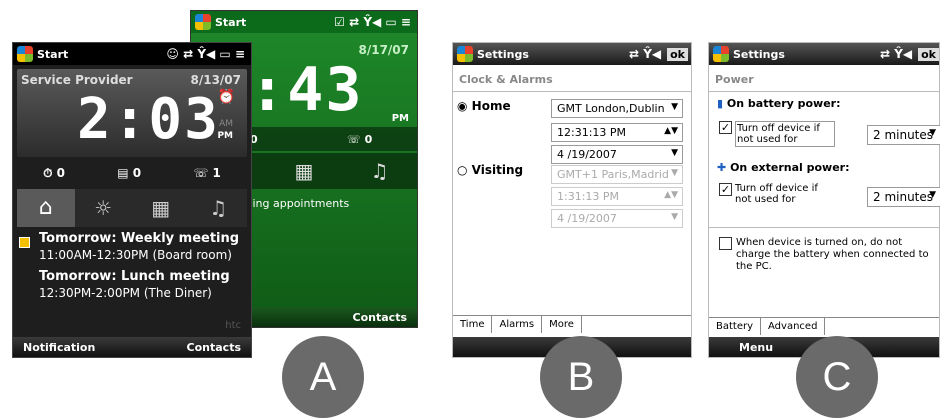 This screenshot has width=940, height=418. I want to click on visiting-time-field: 1:31:13 PM ▲▼, so click(617, 196).